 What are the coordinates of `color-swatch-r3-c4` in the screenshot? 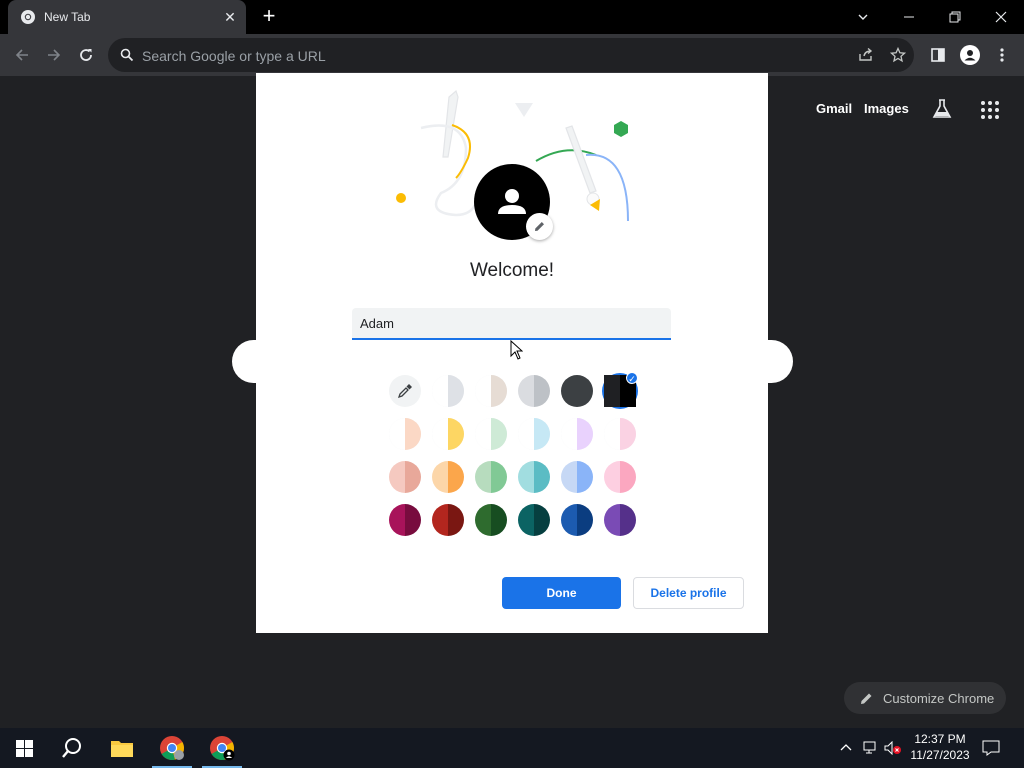 It's located at (534, 477).